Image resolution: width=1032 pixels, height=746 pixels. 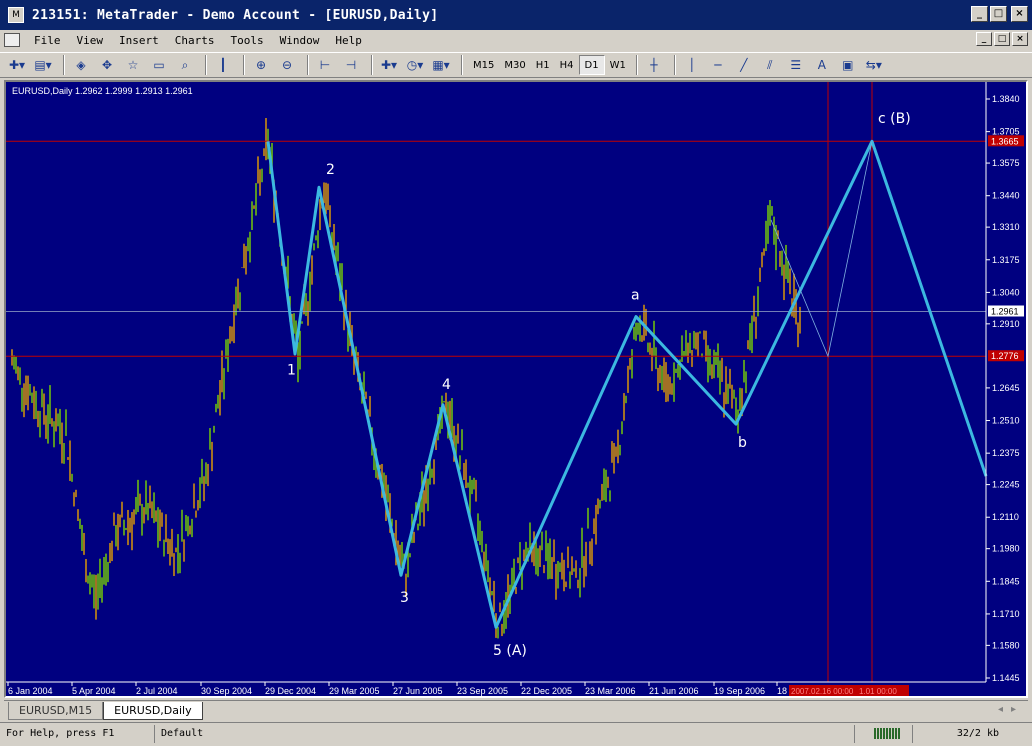 What do you see at coordinates (505, 733) in the screenshot?
I see `status-profile: Default` at bounding box center [505, 733].